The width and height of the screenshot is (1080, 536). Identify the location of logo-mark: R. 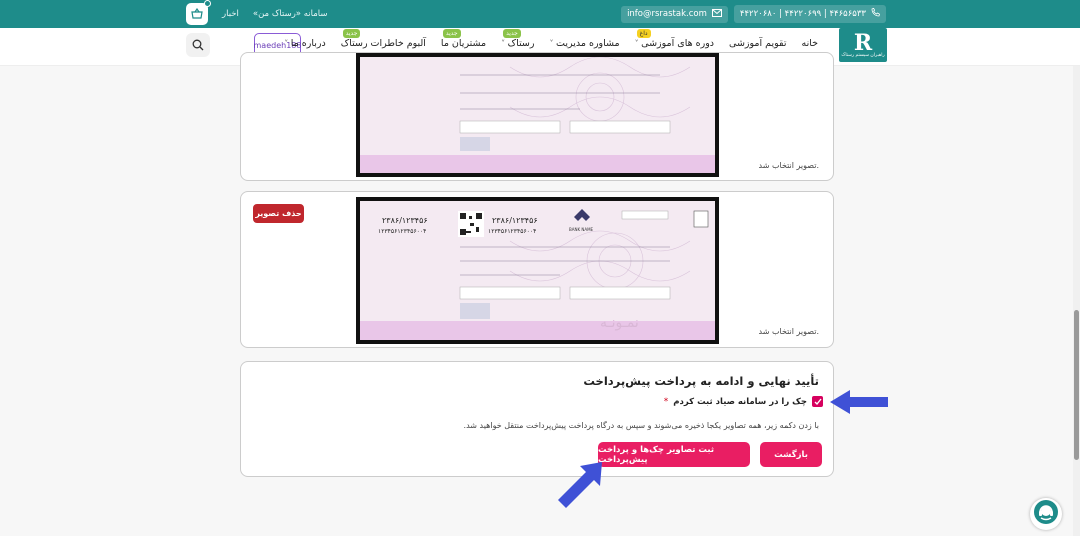
(863, 42).